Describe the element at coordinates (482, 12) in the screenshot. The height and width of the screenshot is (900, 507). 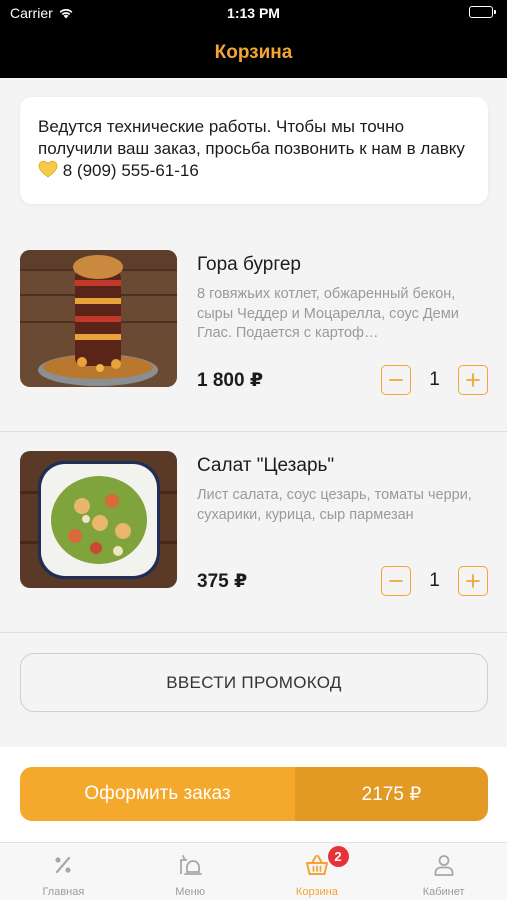
I see `battery-icon` at that location.